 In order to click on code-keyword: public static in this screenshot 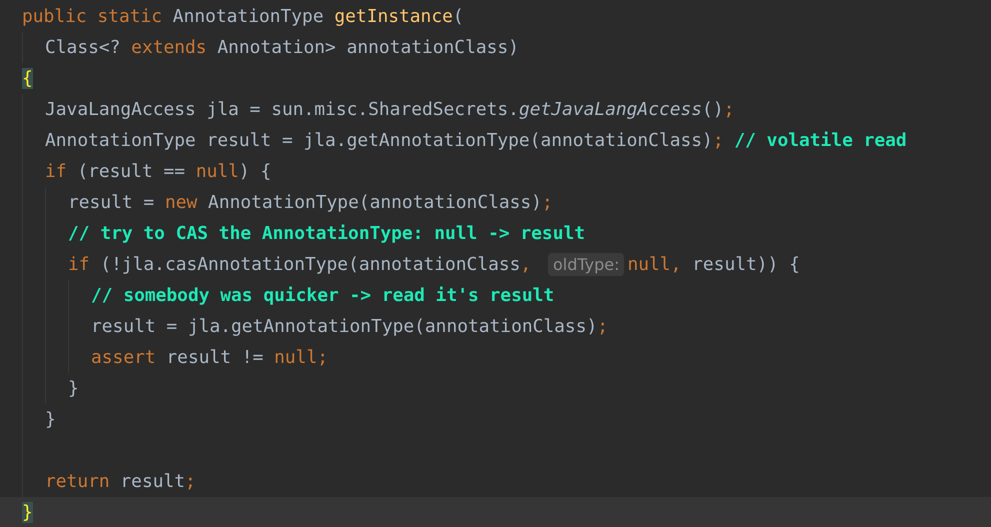, I will do `click(93, 16)`.